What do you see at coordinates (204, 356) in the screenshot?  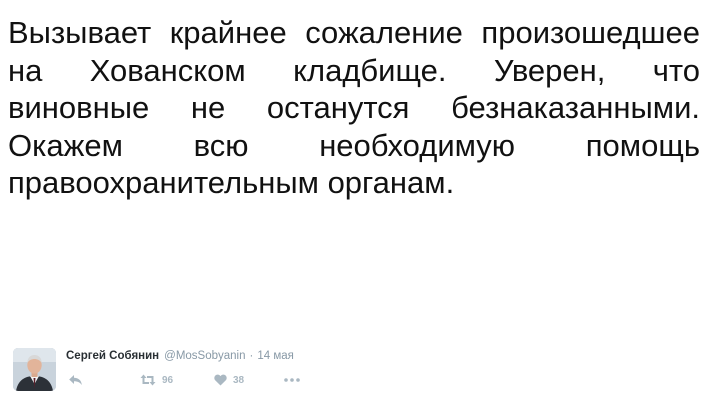 I see `author-handle: @MosSobyanin` at bounding box center [204, 356].